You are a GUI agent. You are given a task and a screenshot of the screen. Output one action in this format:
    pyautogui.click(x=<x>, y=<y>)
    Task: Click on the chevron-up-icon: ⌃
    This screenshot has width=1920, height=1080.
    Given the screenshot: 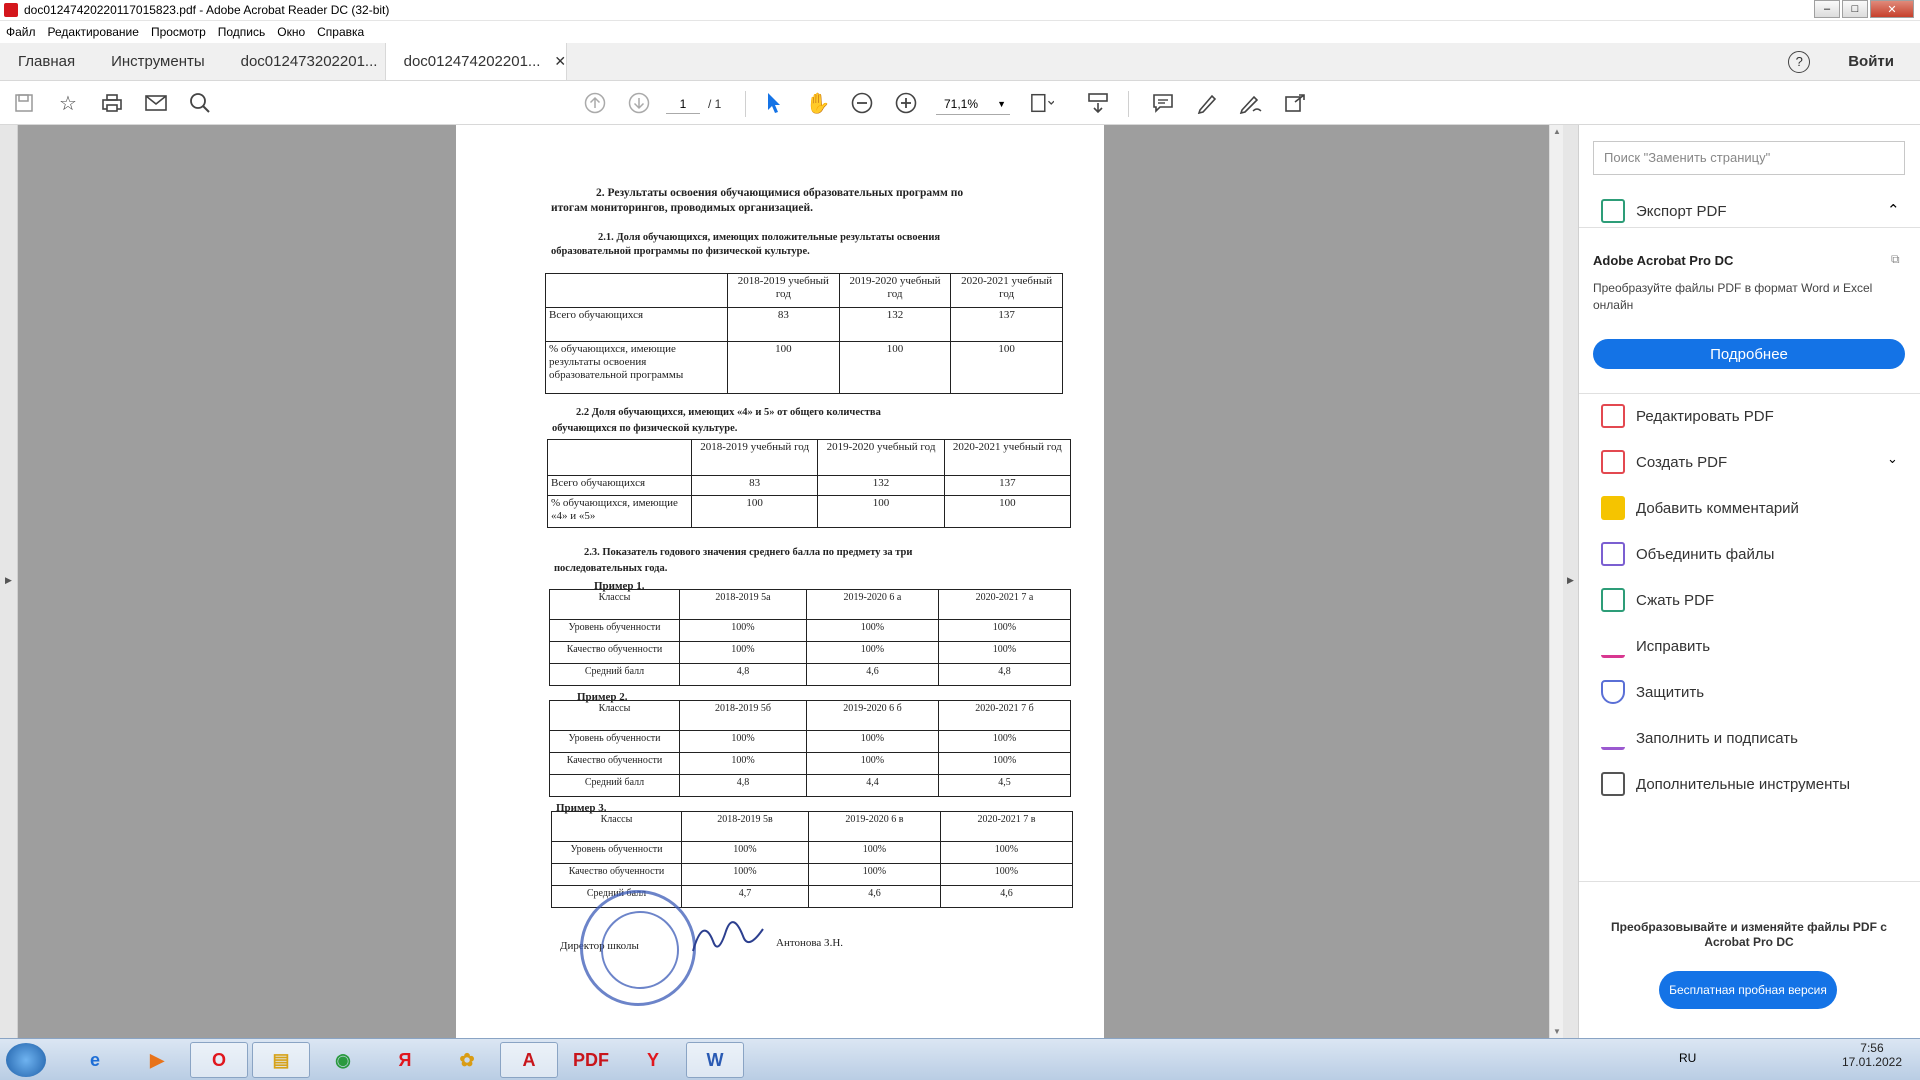 What is the action you would take?
    pyautogui.click(x=1893, y=210)
    